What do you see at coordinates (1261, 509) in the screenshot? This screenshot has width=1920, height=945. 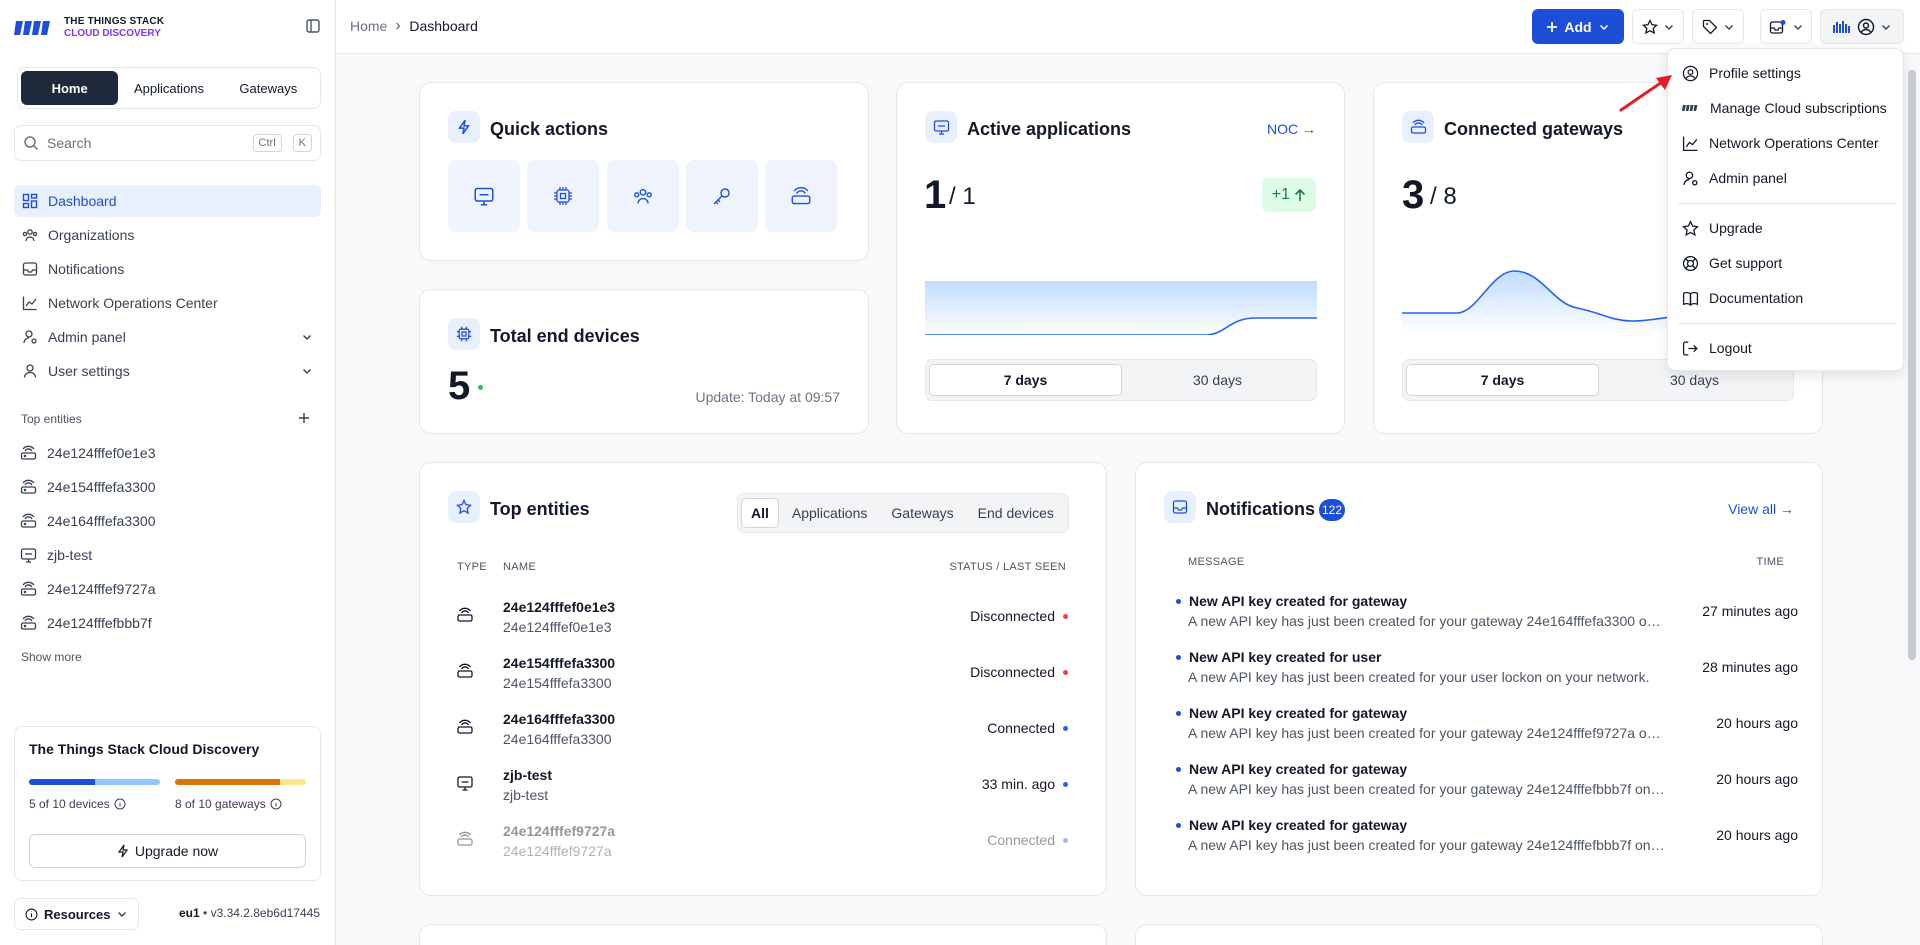 I see `notifications-title: Notifications` at bounding box center [1261, 509].